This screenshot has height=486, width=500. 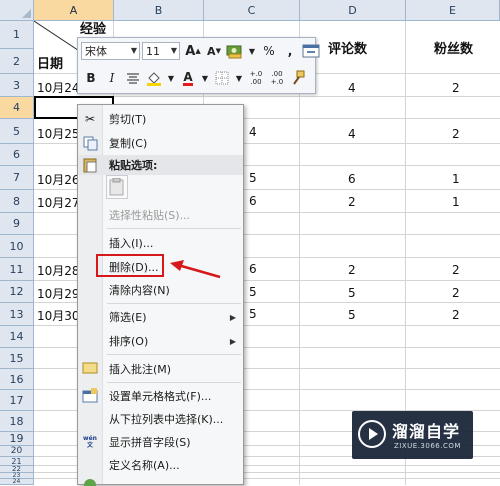 What do you see at coordinates (277, 78) in the screenshot?
I see `decrease-decimal-button: .00 +.0` at bounding box center [277, 78].